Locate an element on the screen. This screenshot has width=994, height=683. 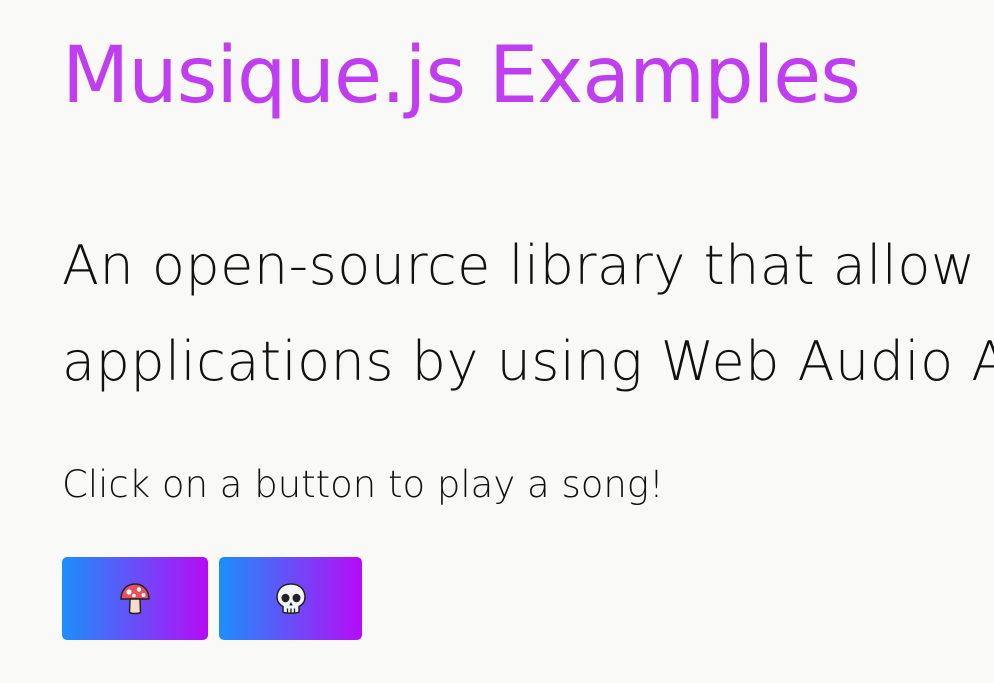
song-button-group is located at coordinates (212, 598).